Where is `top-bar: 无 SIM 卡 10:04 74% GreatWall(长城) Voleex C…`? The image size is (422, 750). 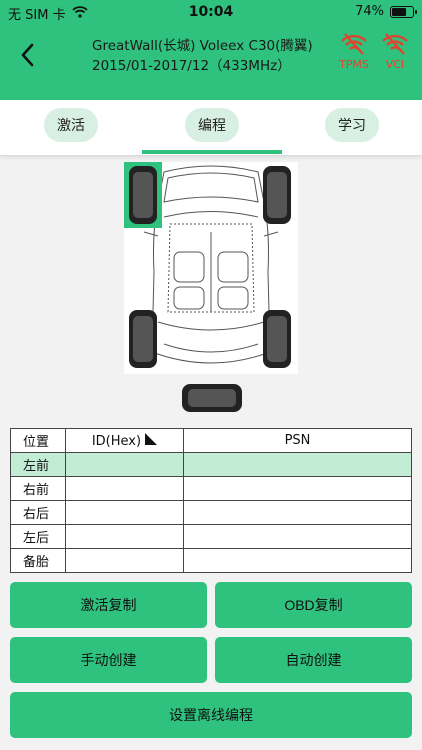
top-bar: 无 SIM 卡 10:04 74% GreatWall(长城) Voleex C… is located at coordinates (211, 50).